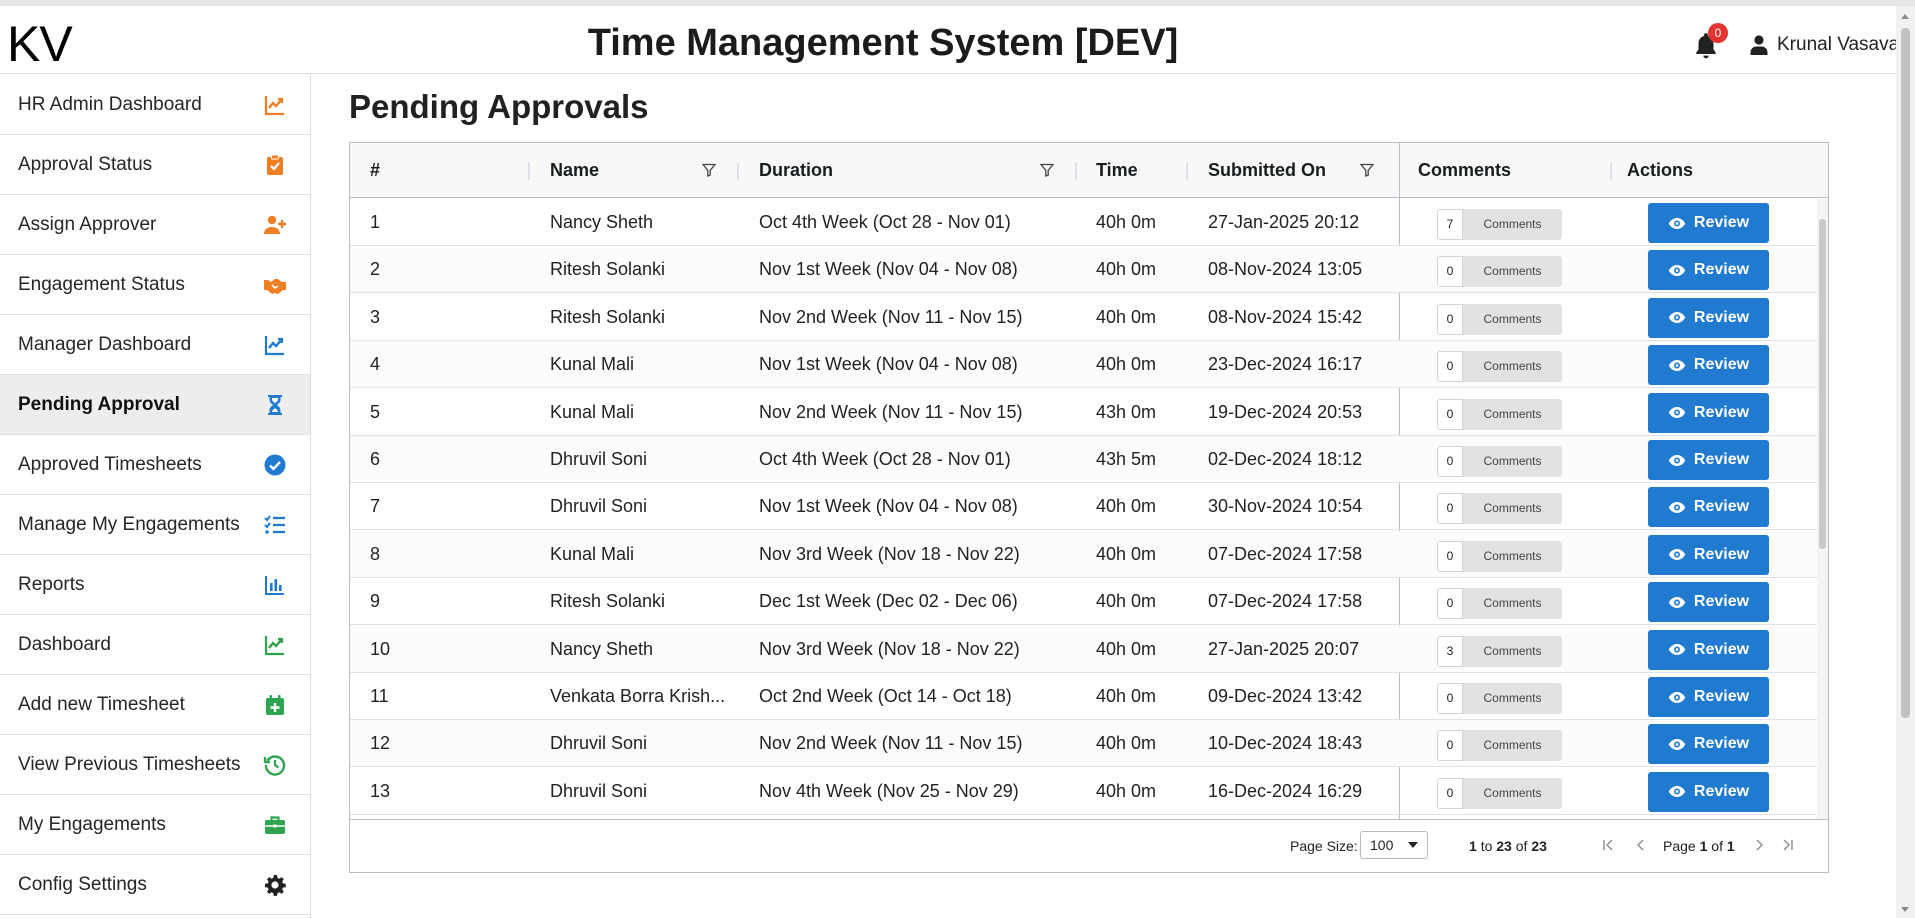 The width and height of the screenshot is (1915, 918). Describe the element at coordinates (889, 553) in the screenshot. I see `cell-duration: Nov 3rd Week (Nov 18 - Nov 22)` at that location.